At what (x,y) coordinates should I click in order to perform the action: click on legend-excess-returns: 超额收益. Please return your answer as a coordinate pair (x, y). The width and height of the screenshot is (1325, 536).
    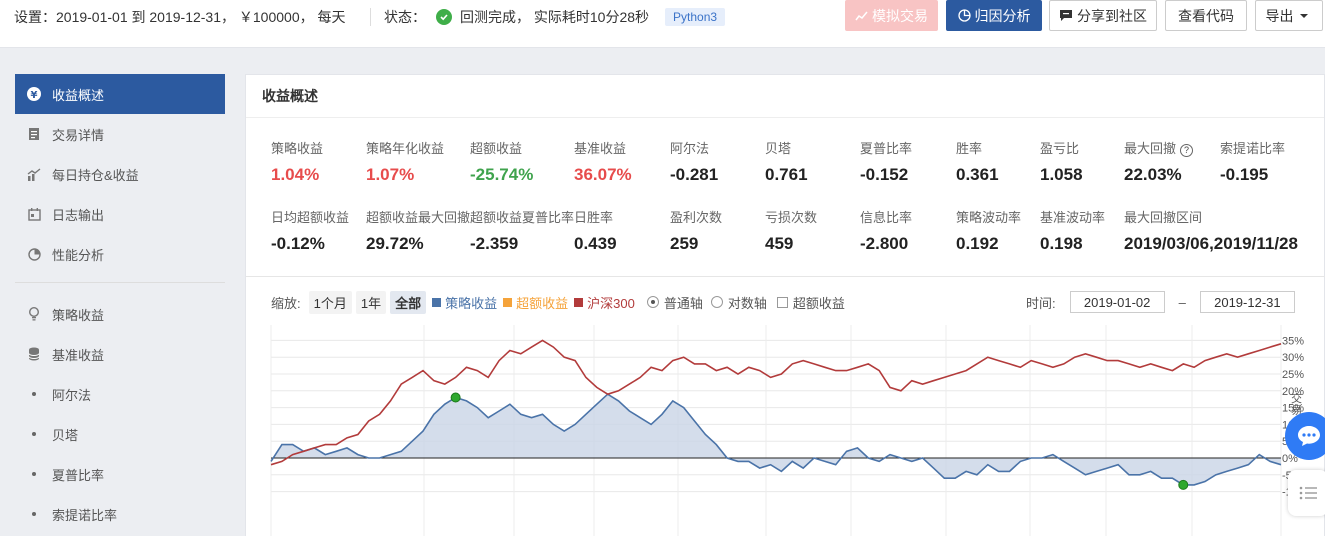
    Looking at the image, I should click on (535, 302).